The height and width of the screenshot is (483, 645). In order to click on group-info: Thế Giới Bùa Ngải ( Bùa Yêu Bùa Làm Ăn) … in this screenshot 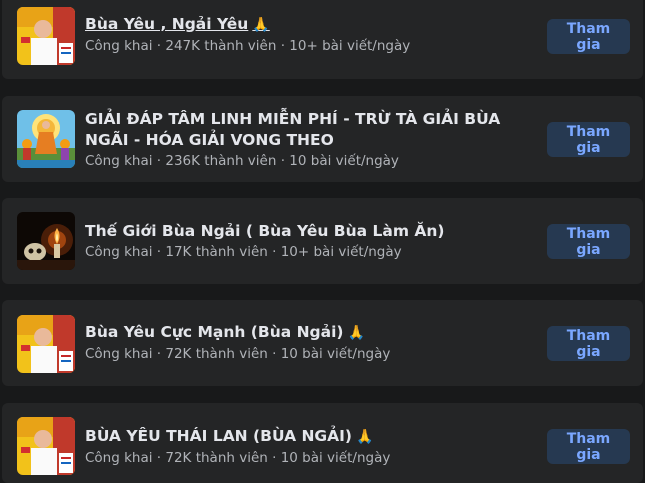, I will do `click(299, 241)`.